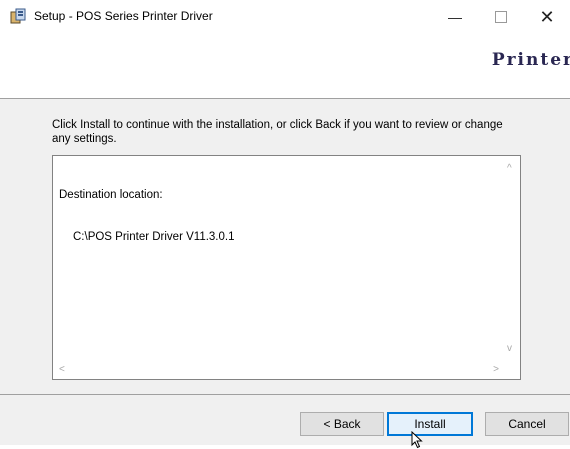 This screenshot has height=449, width=570. Describe the element at coordinates (111, 195) in the screenshot. I see `memo-line-destination-label: Destination location:` at that location.